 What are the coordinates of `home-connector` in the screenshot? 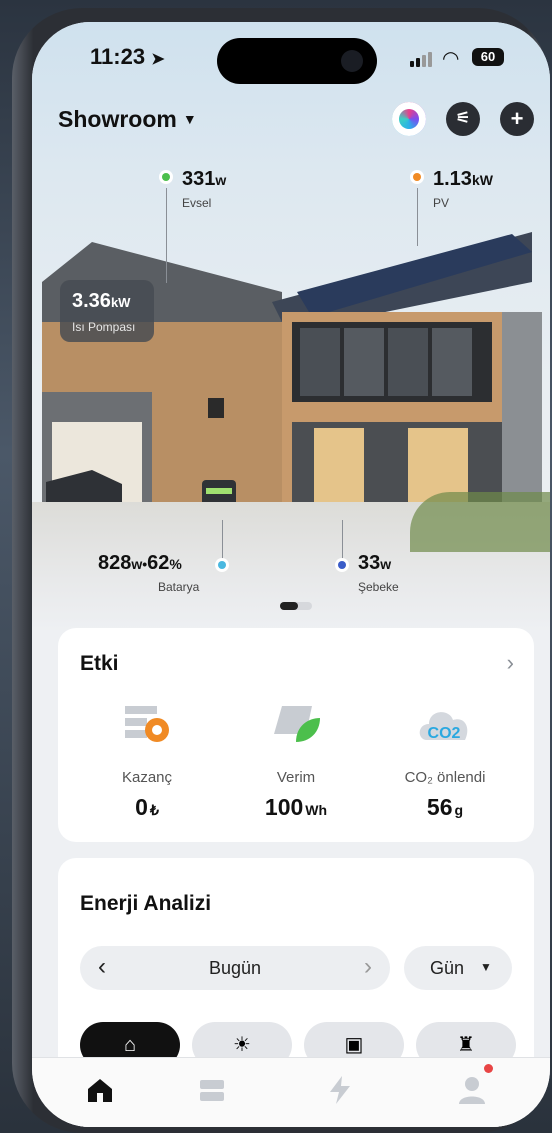 It's located at (166, 235).